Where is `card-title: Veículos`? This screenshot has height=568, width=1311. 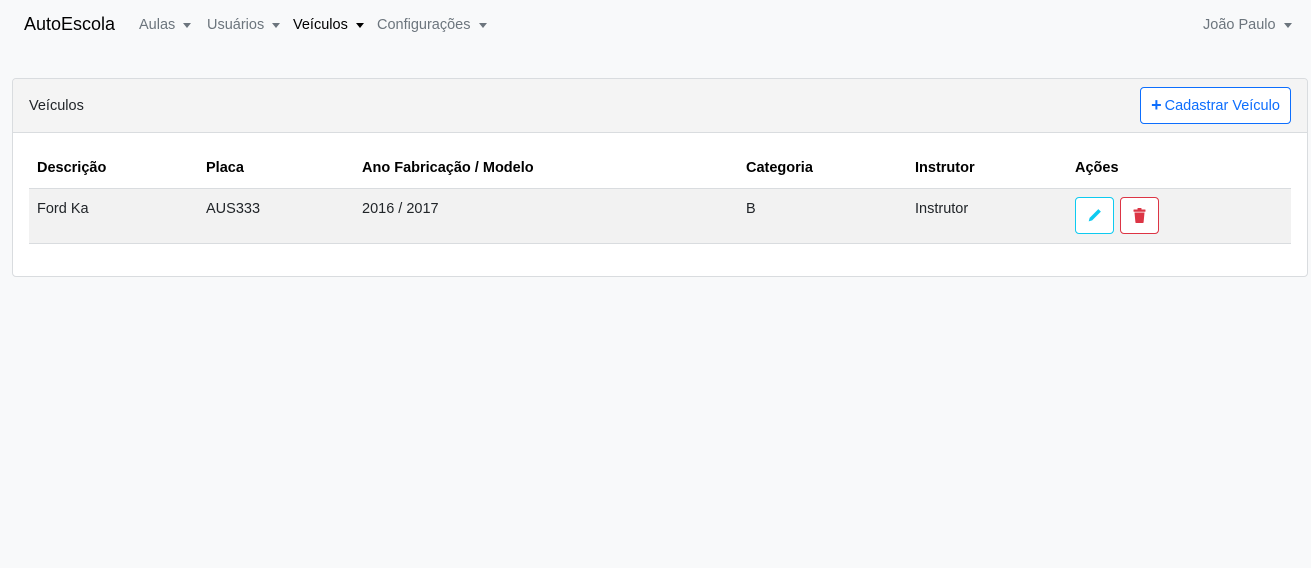 card-title: Veículos is located at coordinates (56, 106).